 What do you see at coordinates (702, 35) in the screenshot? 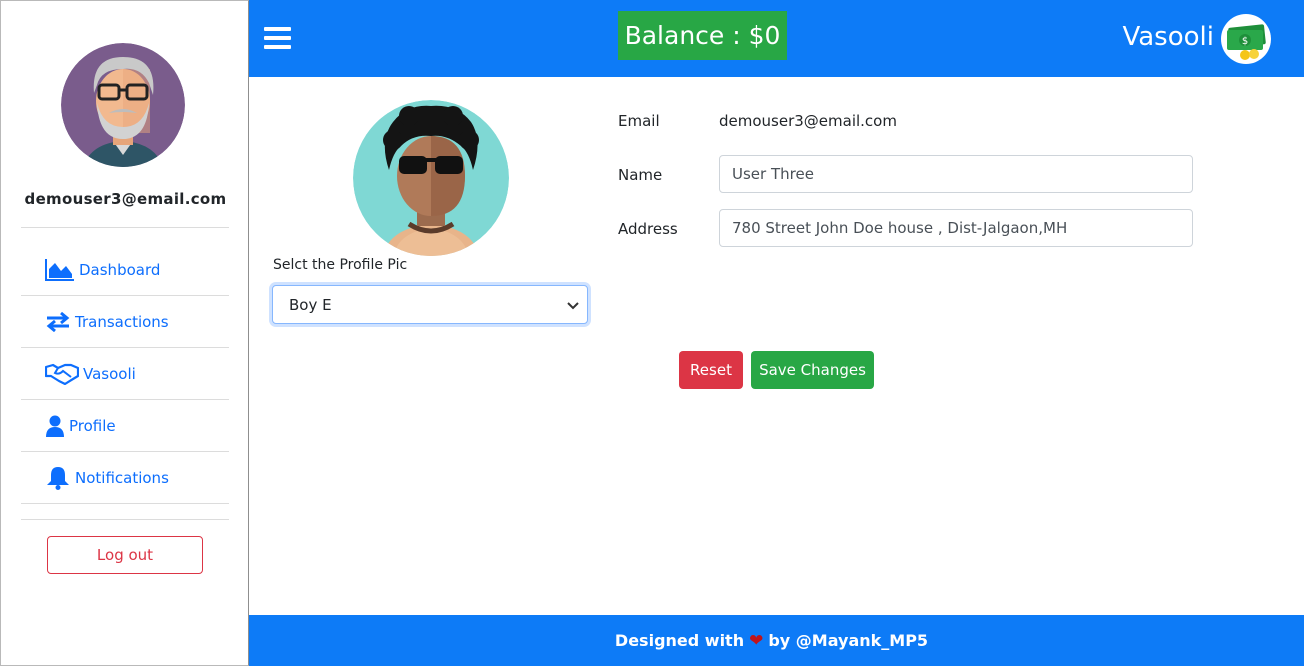
I see `balance-badge: Balance : $0` at bounding box center [702, 35].